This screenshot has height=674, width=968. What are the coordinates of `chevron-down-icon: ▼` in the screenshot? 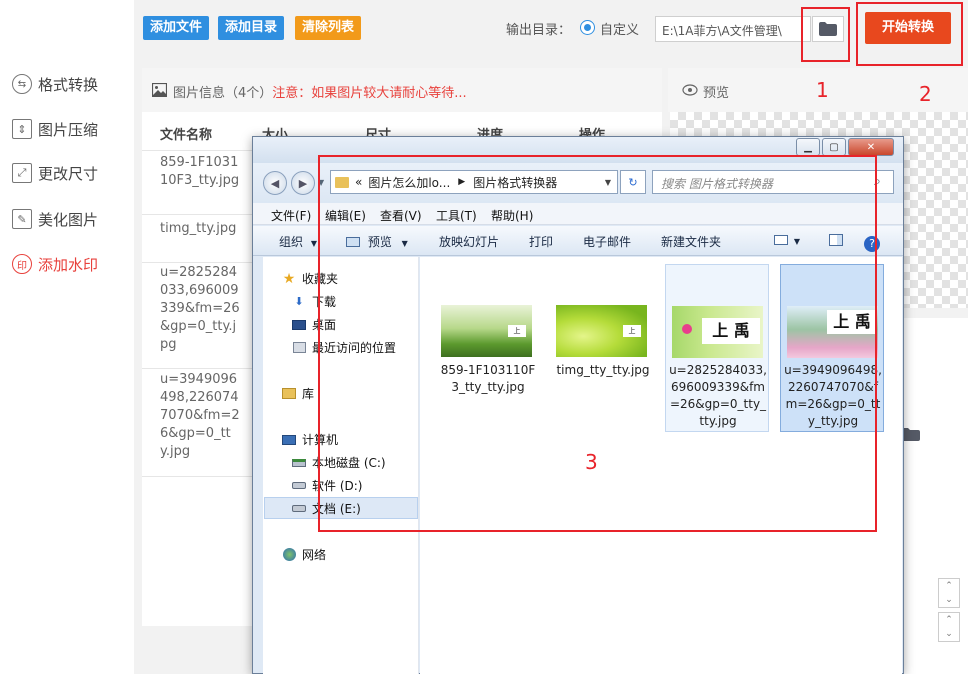 It's located at (313, 243).